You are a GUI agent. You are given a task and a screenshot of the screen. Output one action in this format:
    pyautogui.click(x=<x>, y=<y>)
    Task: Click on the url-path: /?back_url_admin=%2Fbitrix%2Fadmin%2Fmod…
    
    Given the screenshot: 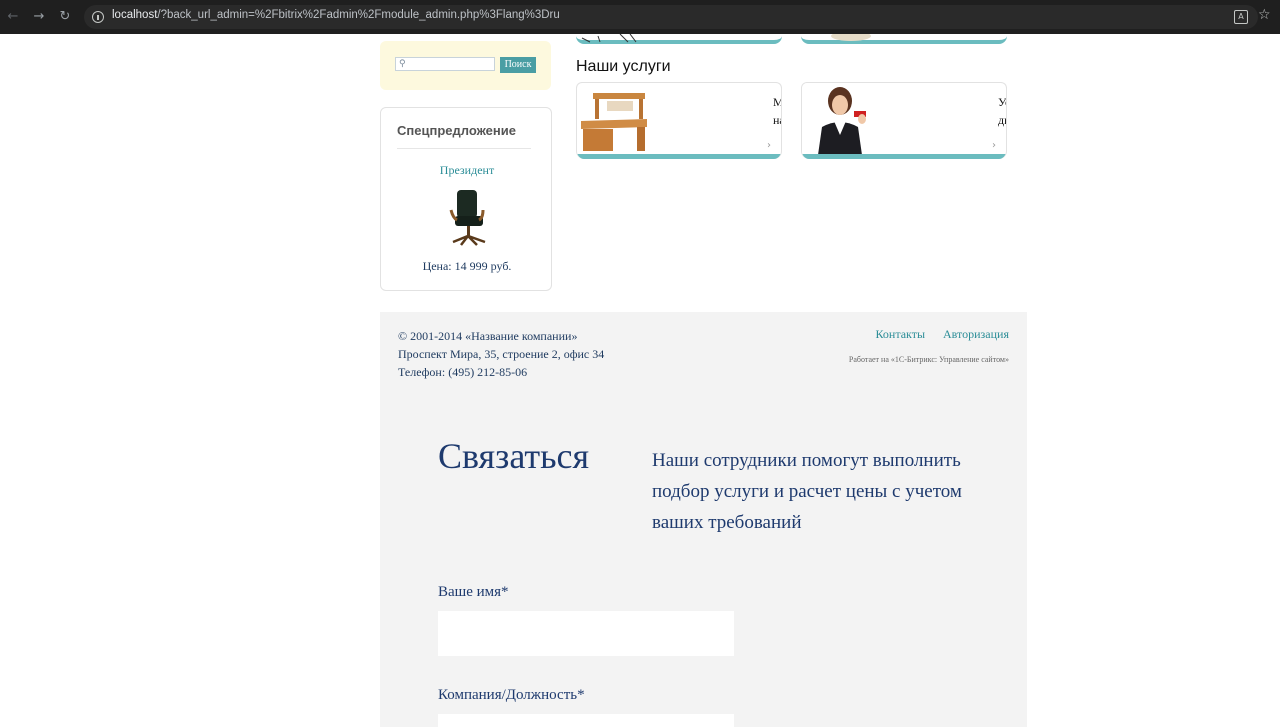 What is the action you would take?
    pyautogui.click(x=358, y=15)
    